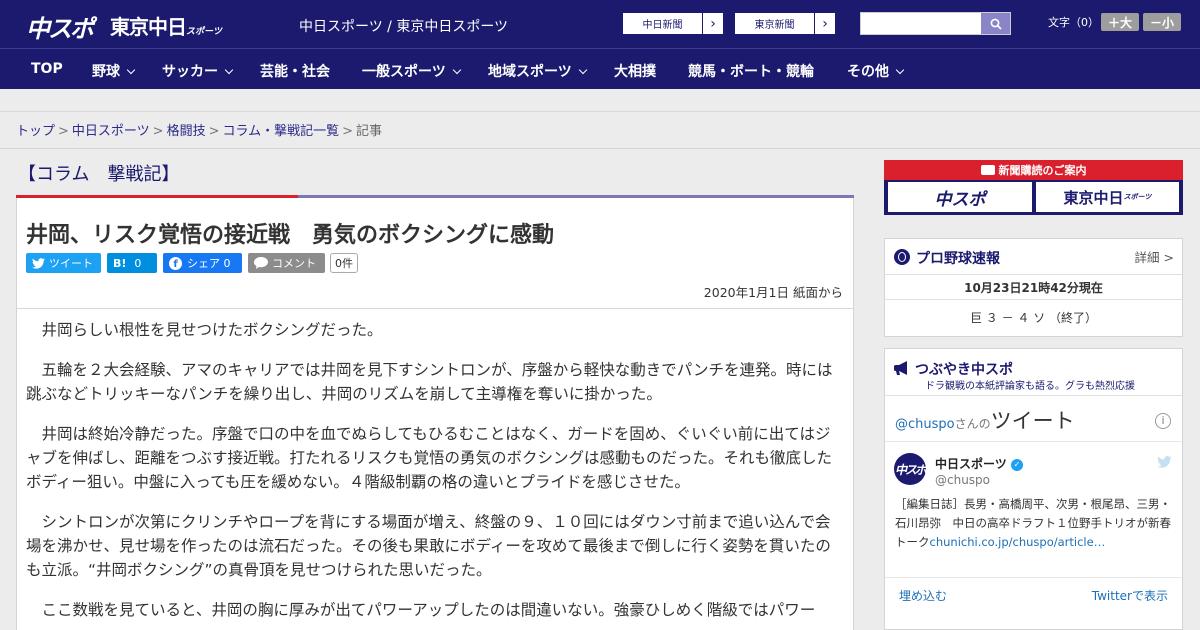  I want to click on nav-item-soccer: サッカー, so click(198, 71).